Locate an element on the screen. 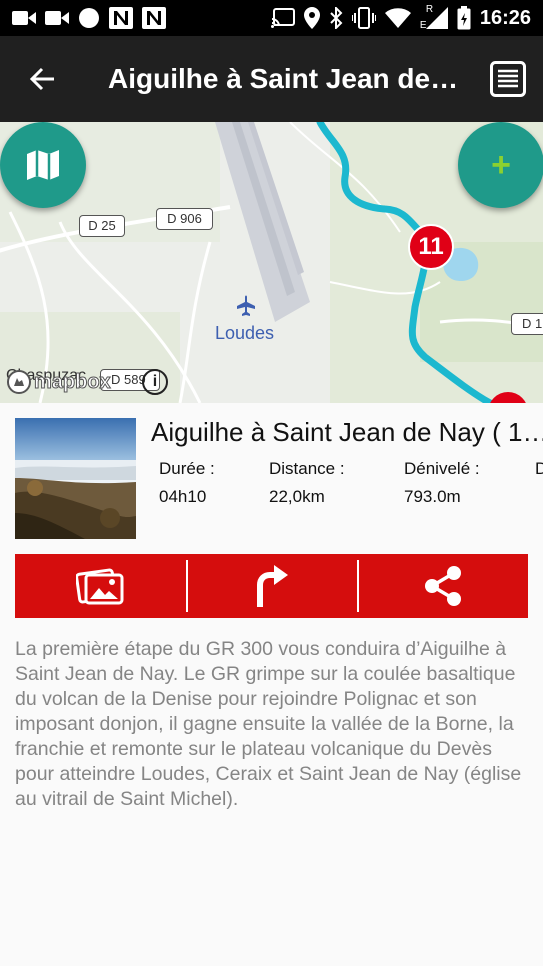  map-layers-button is located at coordinates (43, 165).